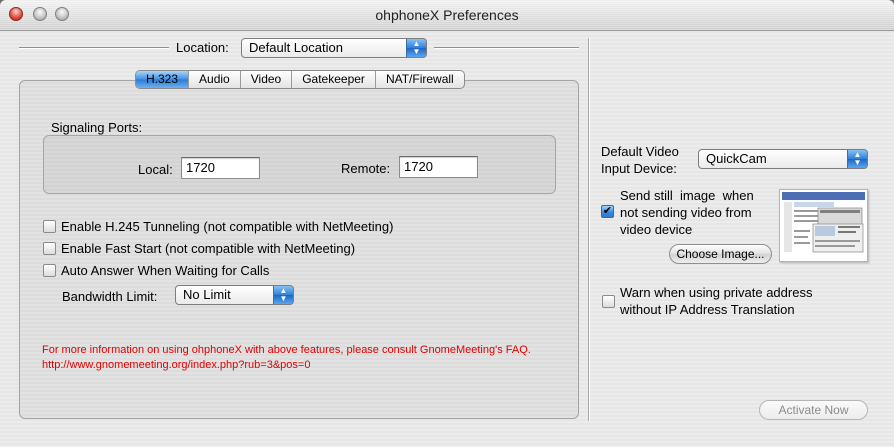 This screenshot has width=894, height=447. Describe the element at coordinates (97, 127) in the screenshot. I see `signaling-ports-title: Signaling Ports:` at that location.